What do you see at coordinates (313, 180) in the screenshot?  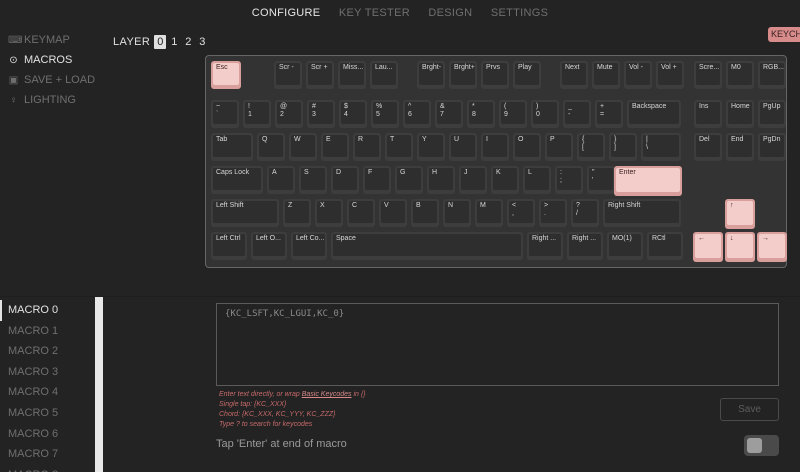 I see `key: S` at bounding box center [313, 180].